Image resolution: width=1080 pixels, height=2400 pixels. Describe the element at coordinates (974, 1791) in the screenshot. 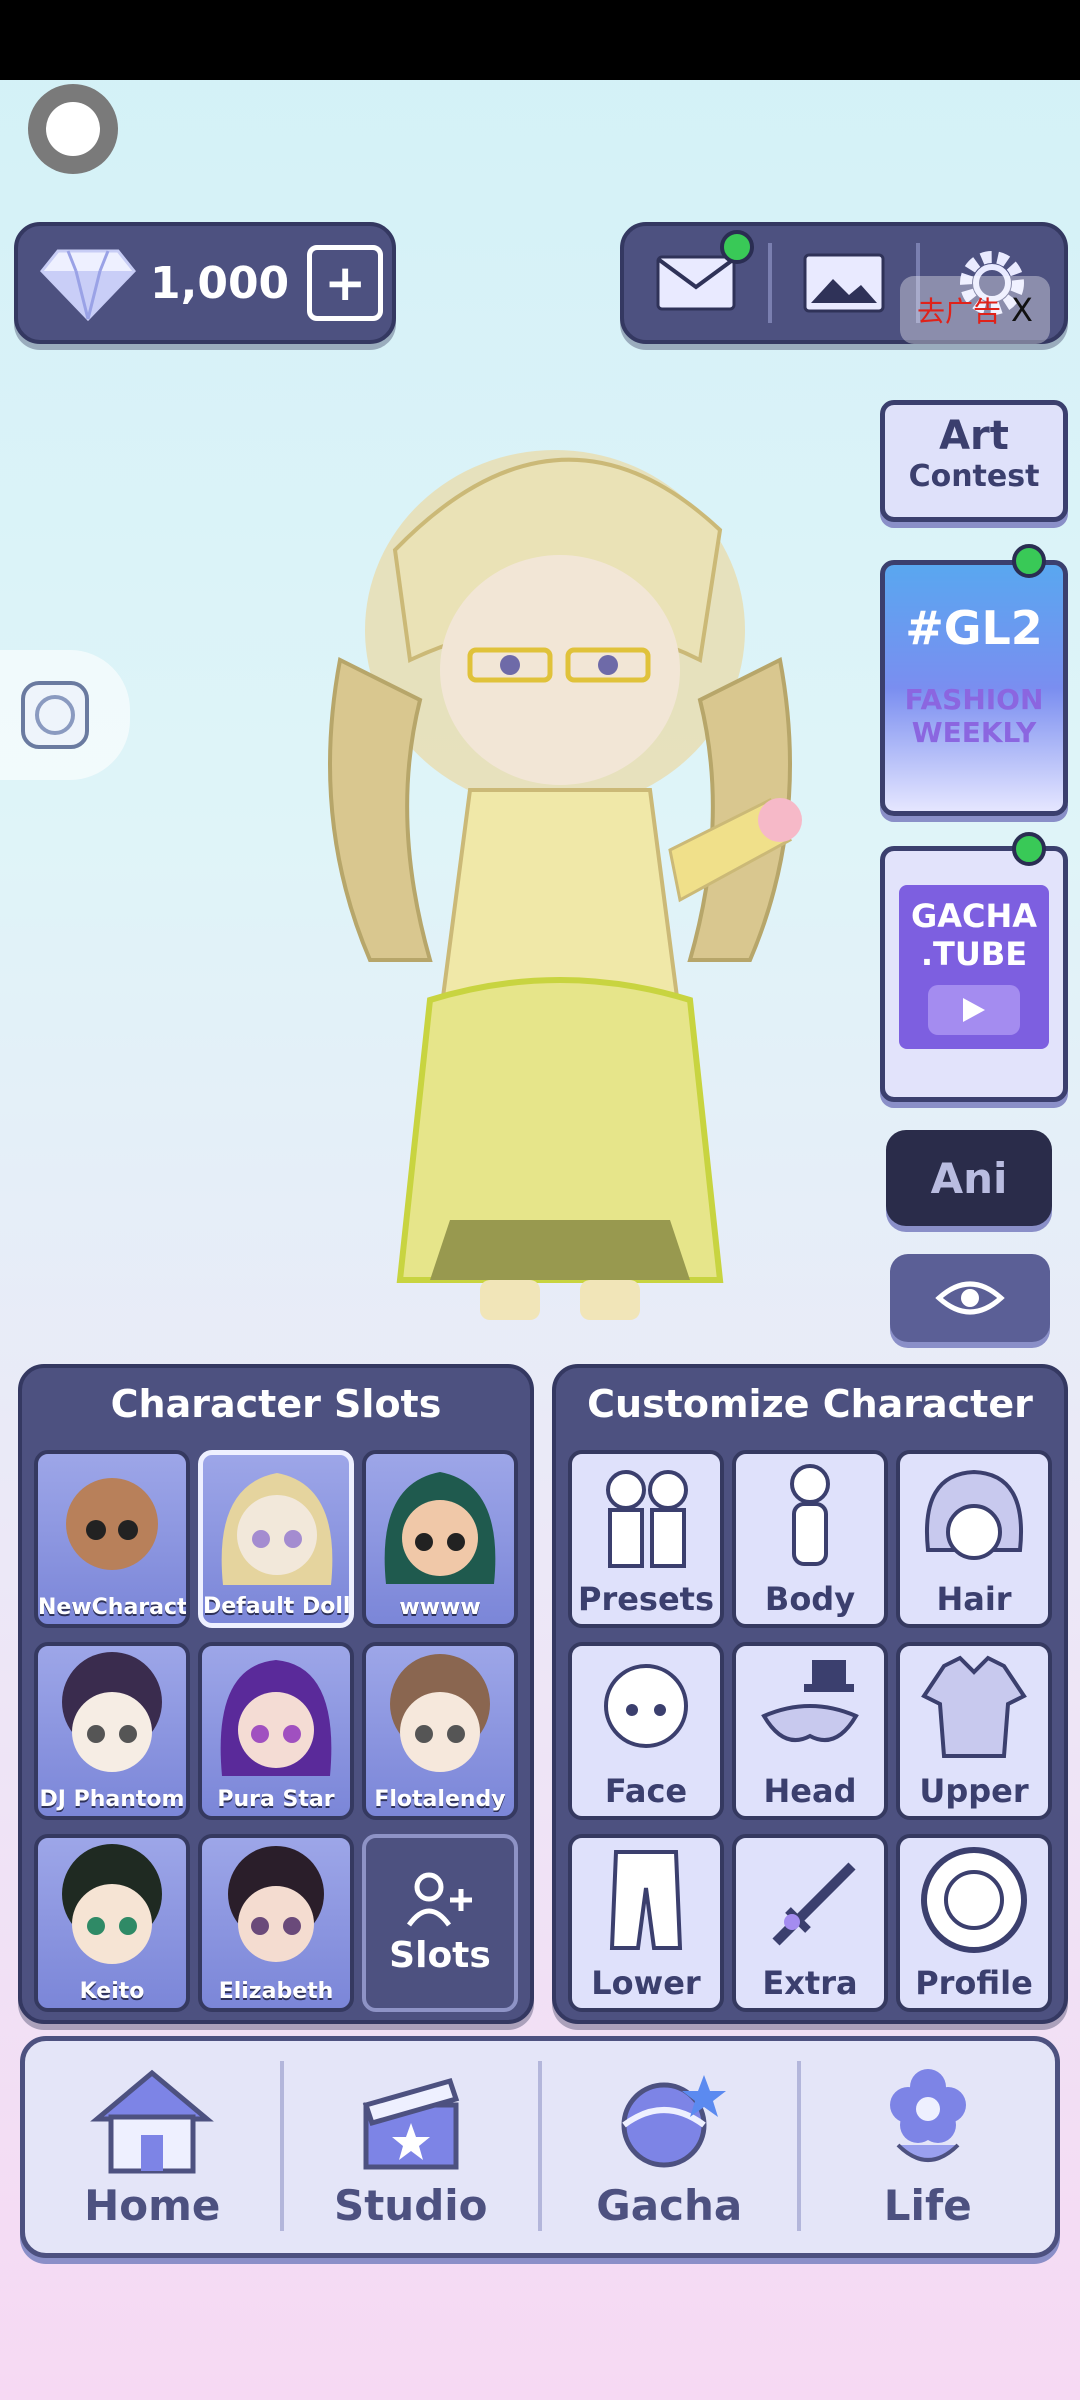

I see `upper-label: Upper` at that location.